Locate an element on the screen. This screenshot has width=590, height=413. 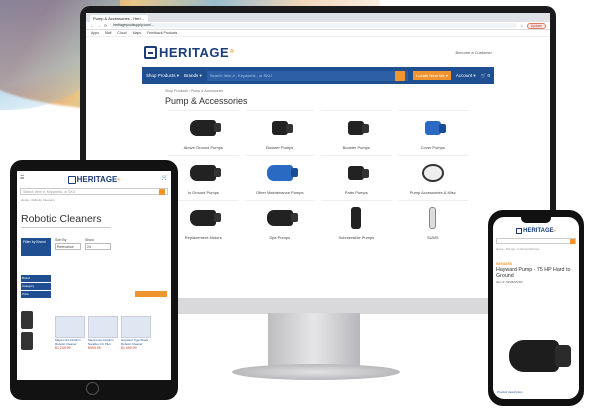
category-tile: In Ground Pumps is located at coordinates (203, 176).